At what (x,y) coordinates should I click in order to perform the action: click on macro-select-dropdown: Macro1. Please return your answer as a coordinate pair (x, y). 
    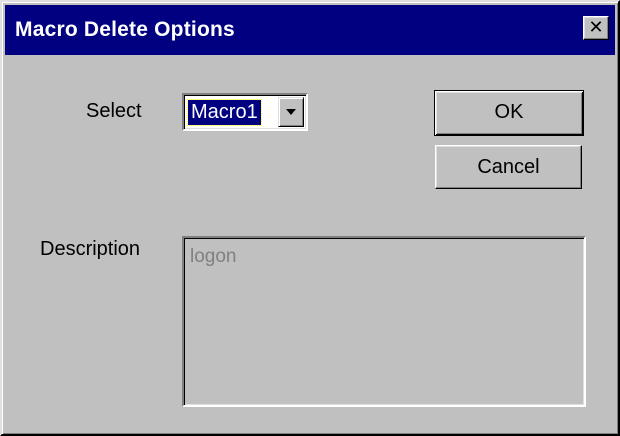
    Looking at the image, I should click on (245, 112).